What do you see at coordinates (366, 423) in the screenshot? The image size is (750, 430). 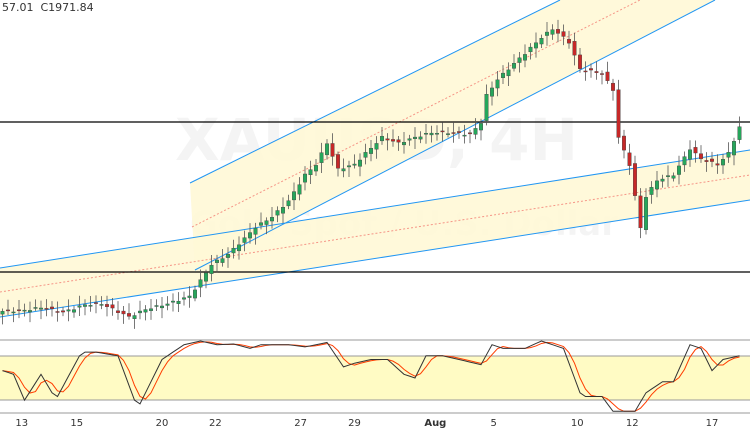 I see `time-axis: 13 15 20 22 27 29 Aug 5 10 12 17` at bounding box center [366, 423].